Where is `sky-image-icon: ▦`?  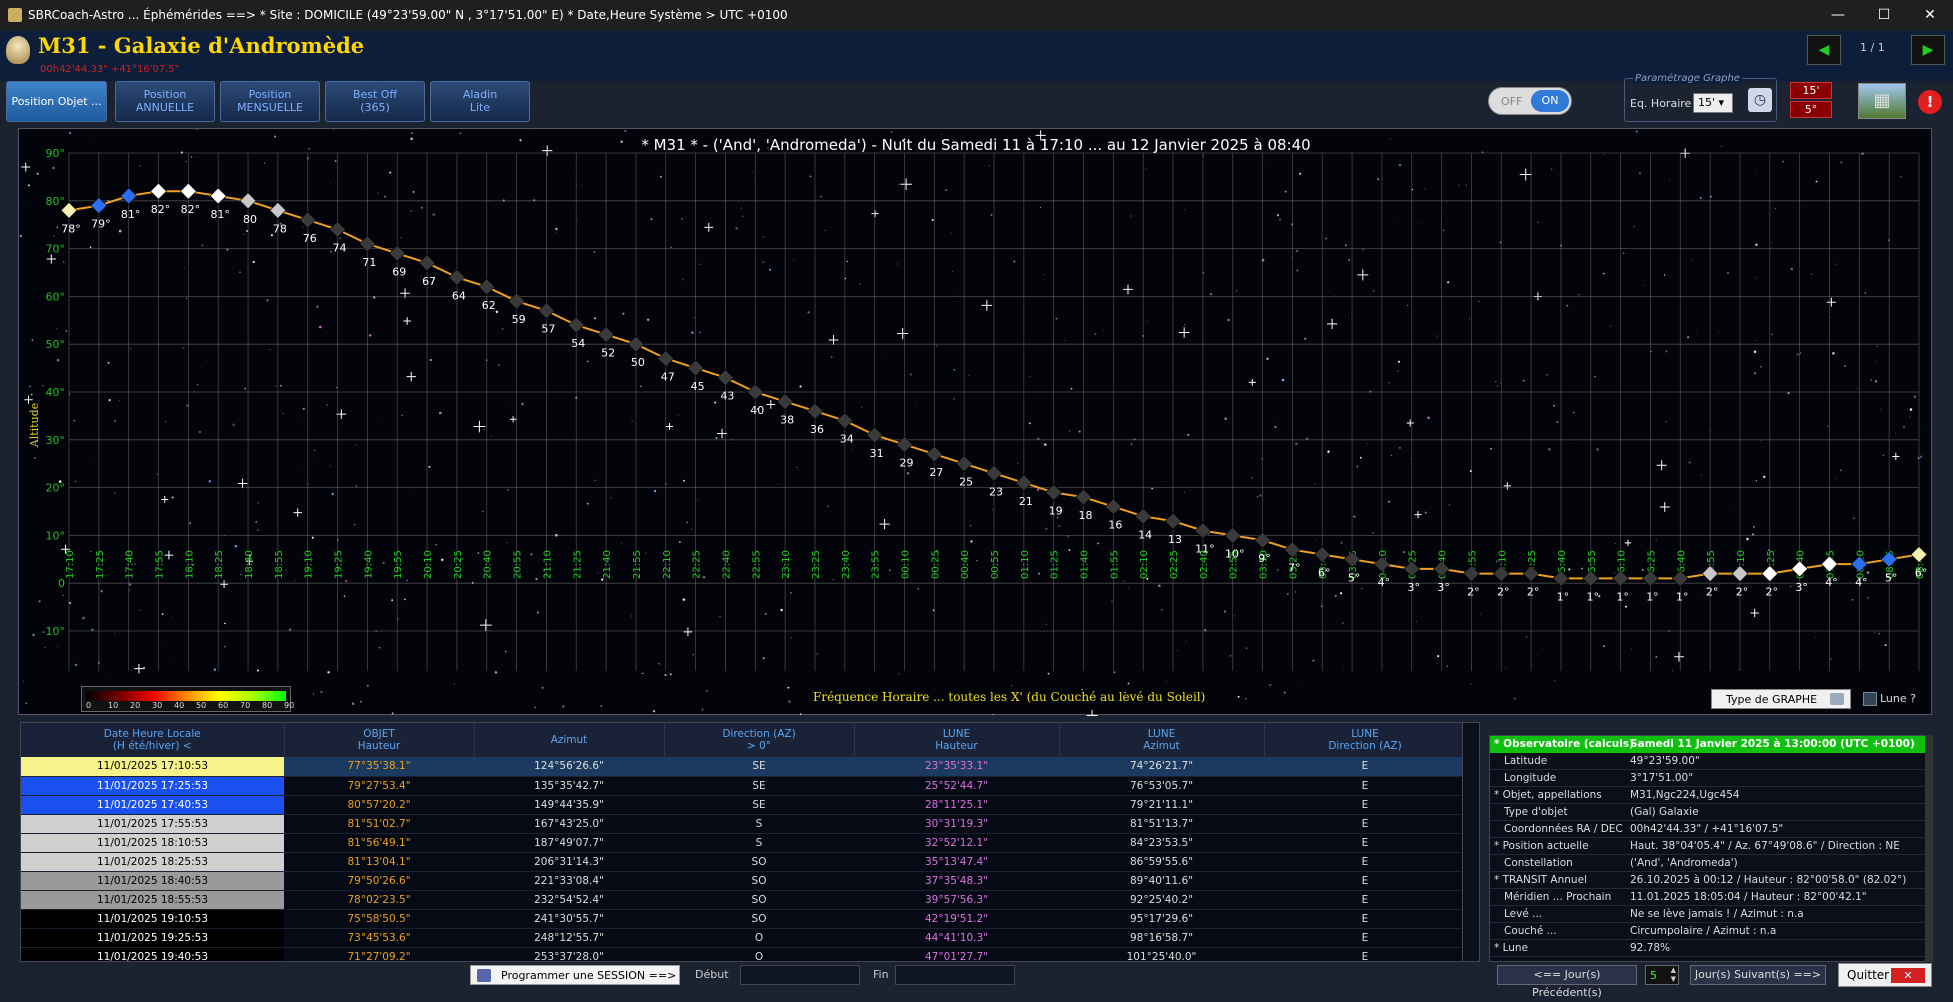 sky-image-icon: ▦ is located at coordinates (1882, 101).